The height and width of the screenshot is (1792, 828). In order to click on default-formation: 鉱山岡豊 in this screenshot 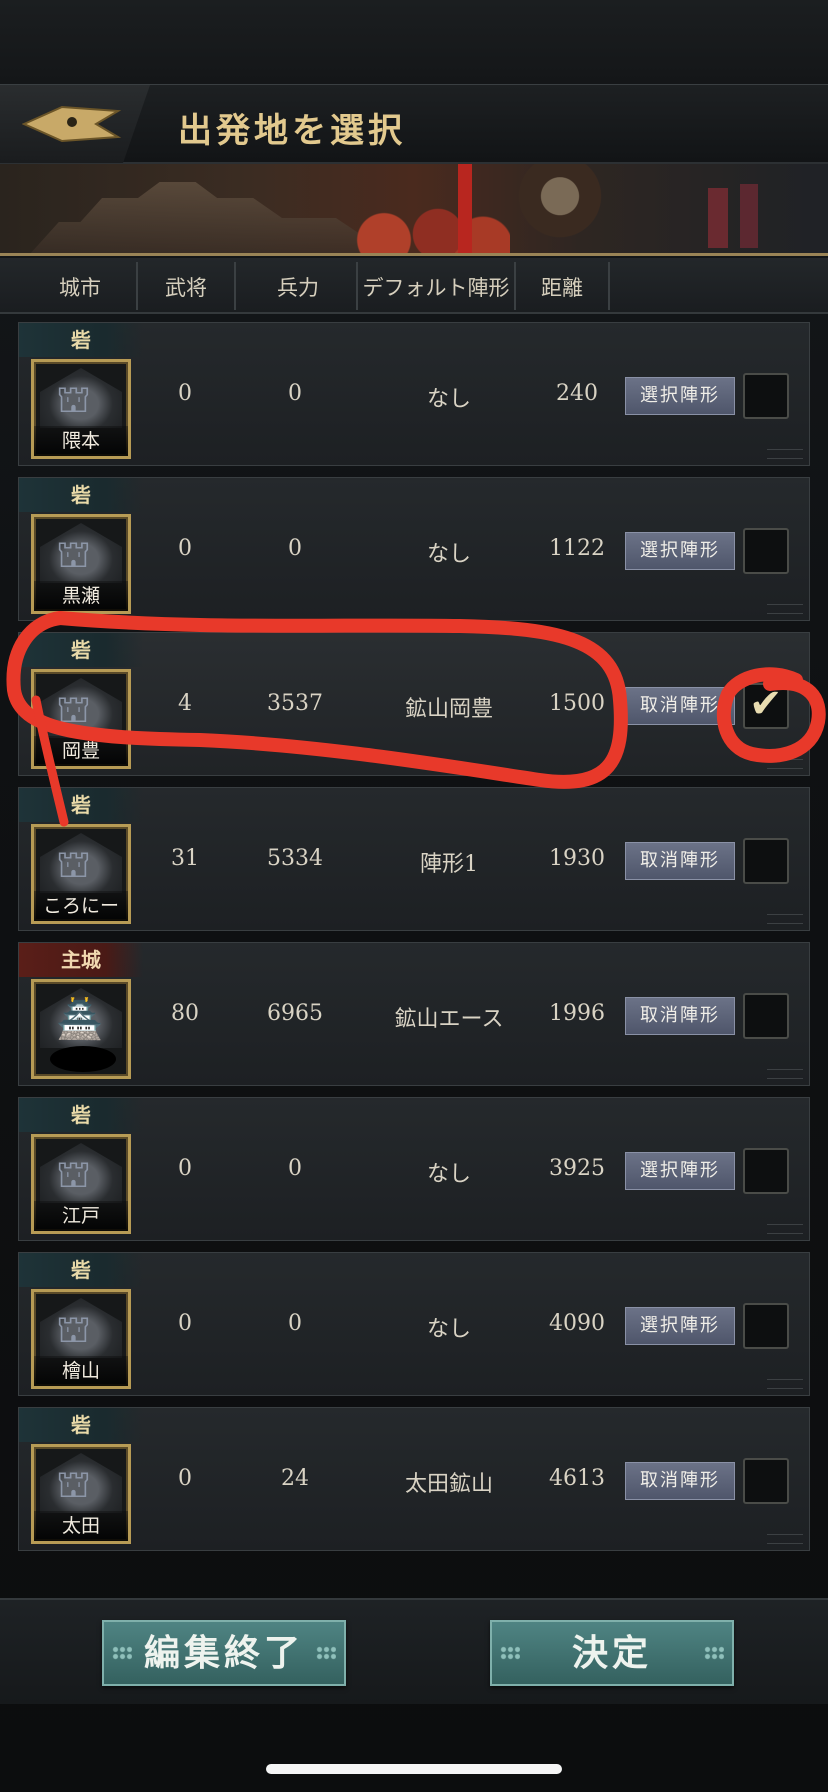, I will do `click(448, 709)`.